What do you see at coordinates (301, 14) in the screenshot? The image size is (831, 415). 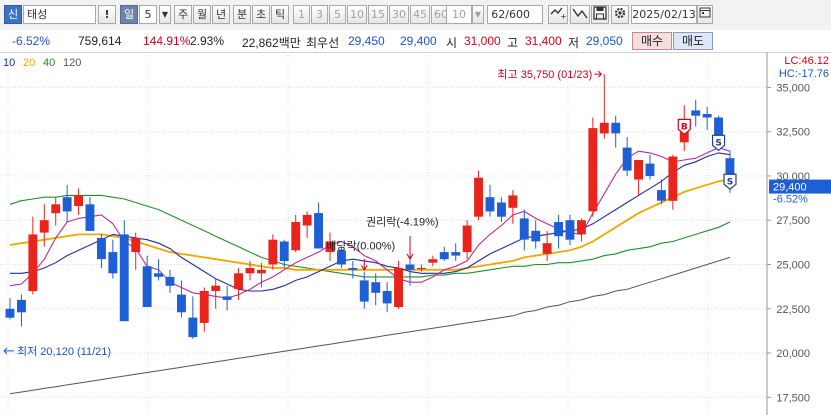 I see `interval-button: 1` at bounding box center [301, 14].